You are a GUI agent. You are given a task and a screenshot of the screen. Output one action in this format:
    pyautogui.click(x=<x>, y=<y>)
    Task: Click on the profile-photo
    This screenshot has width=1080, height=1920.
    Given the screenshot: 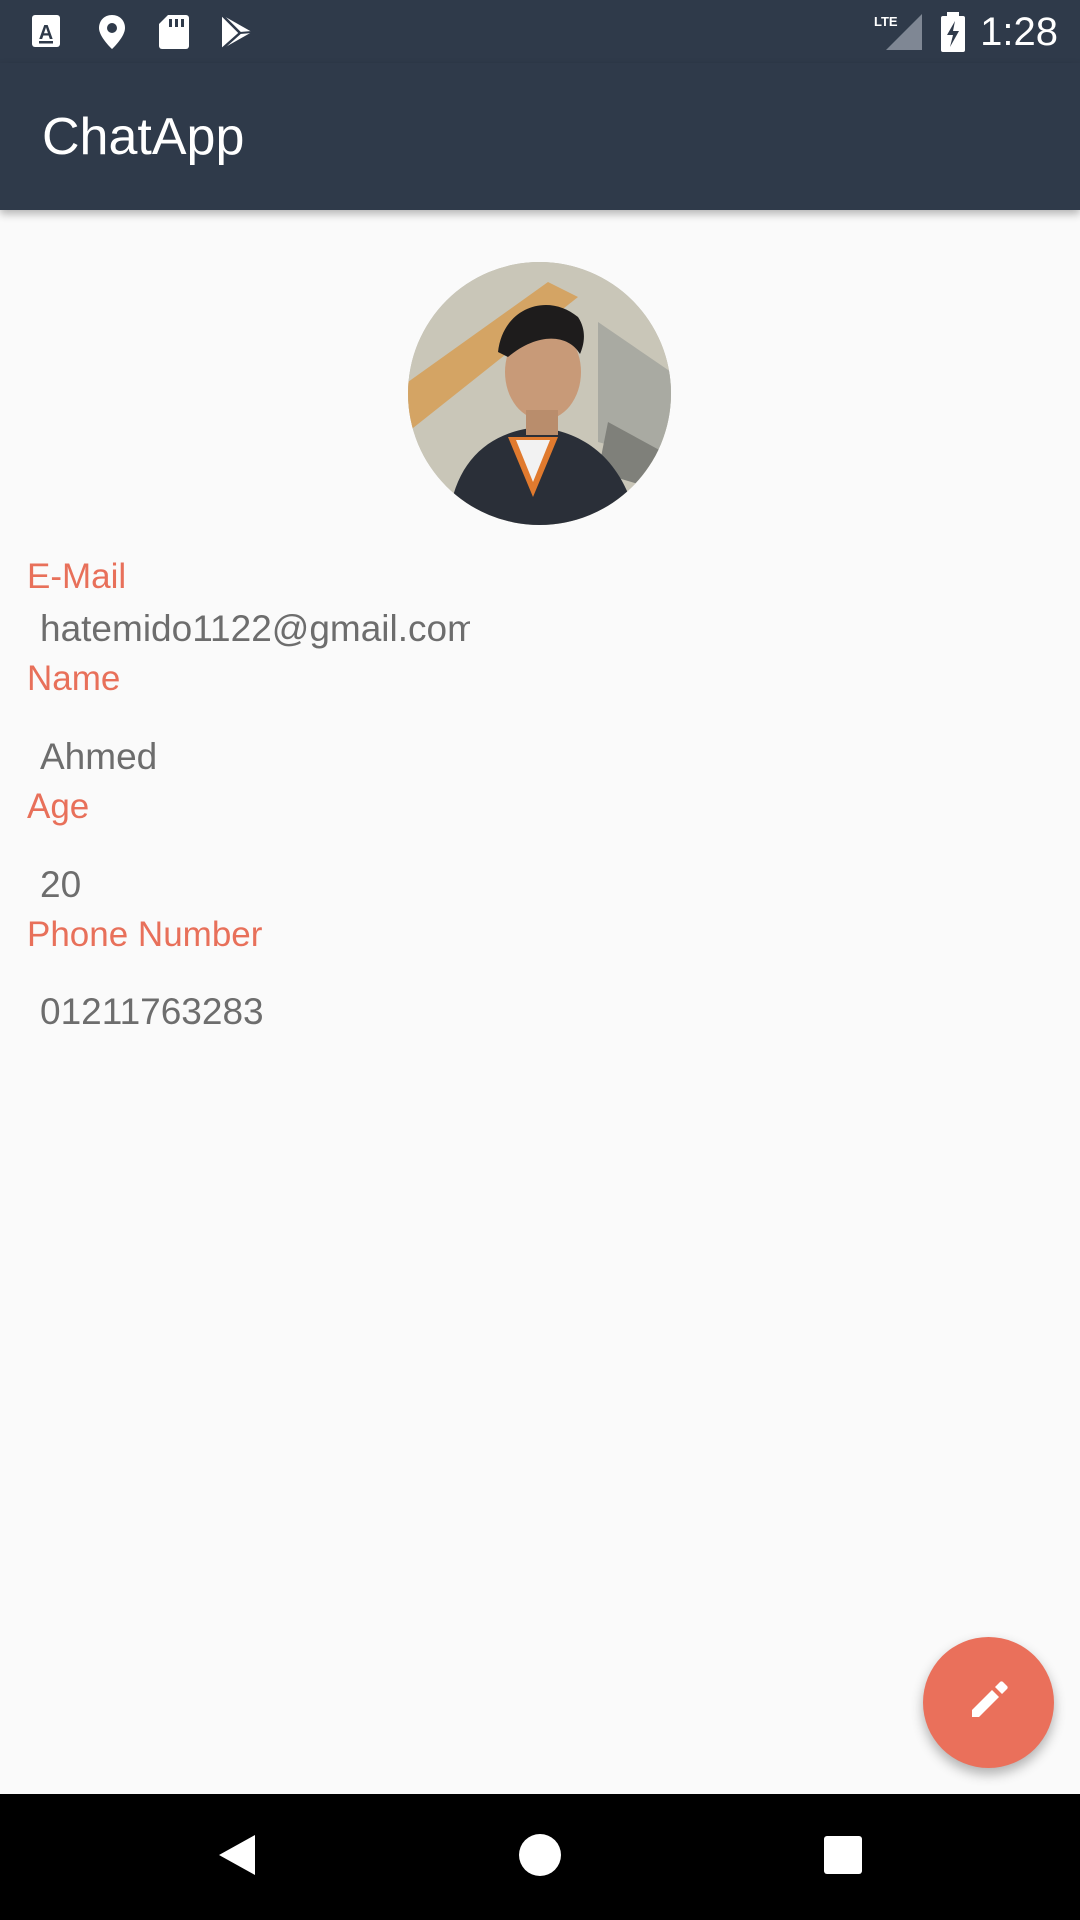 What is the action you would take?
    pyautogui.click(x=539, y=393)
    